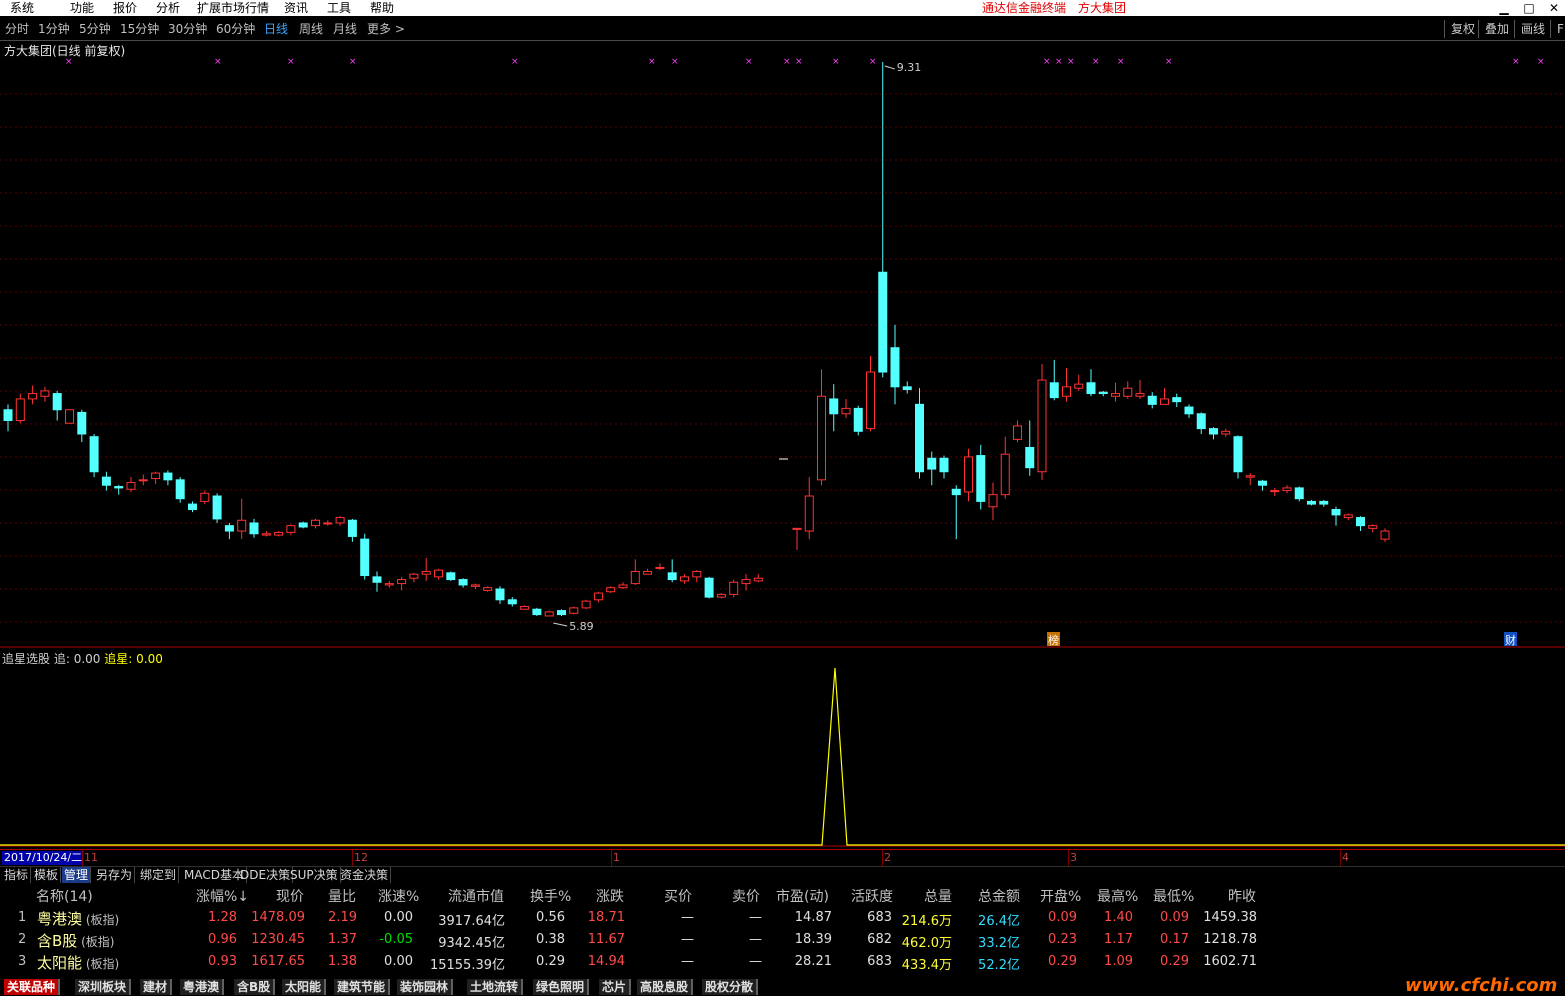  I want to click on sector-tab: 粤港澳, so click(202, 987).